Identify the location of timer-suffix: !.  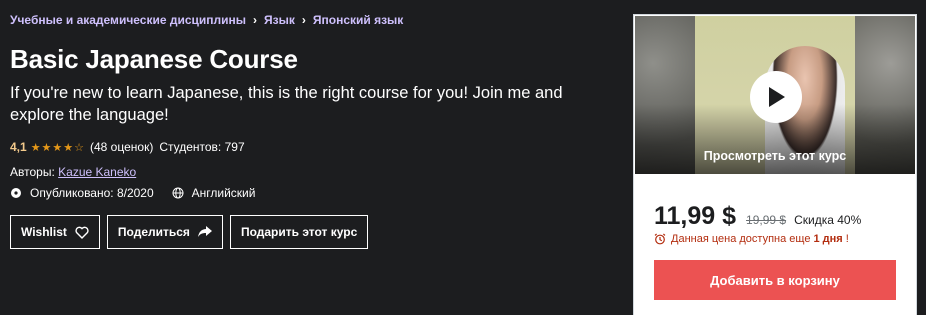
(847, 239).